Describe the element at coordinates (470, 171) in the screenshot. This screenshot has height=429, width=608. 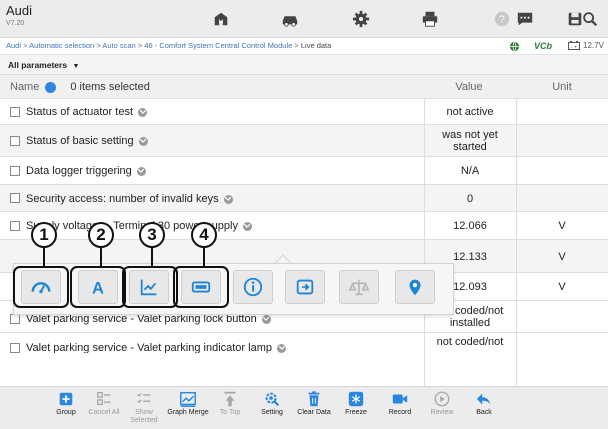
I see `parameter-value: N/A` at that location.